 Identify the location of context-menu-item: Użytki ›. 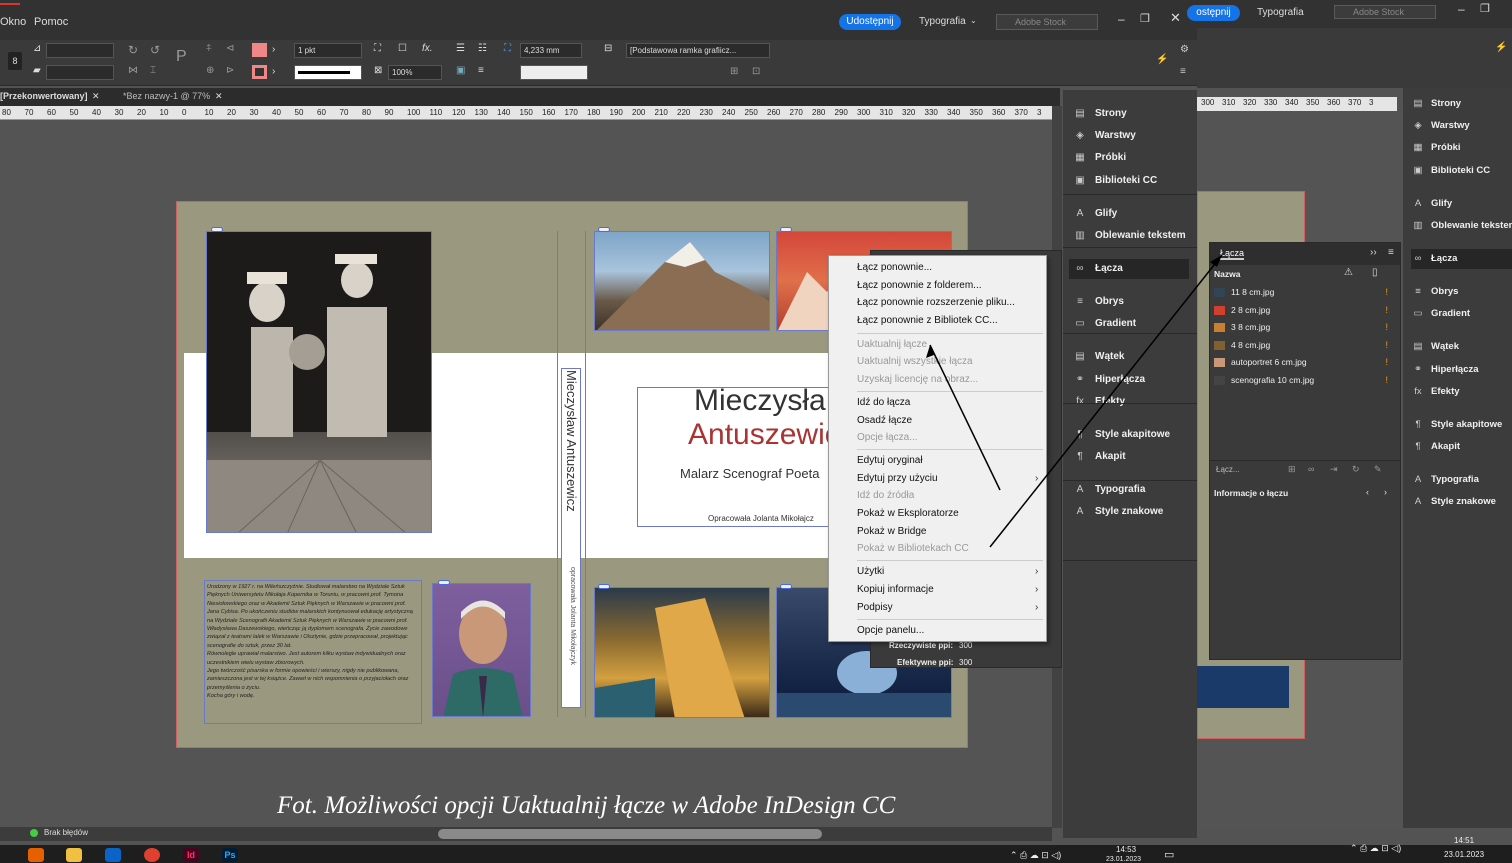
(947, 571).